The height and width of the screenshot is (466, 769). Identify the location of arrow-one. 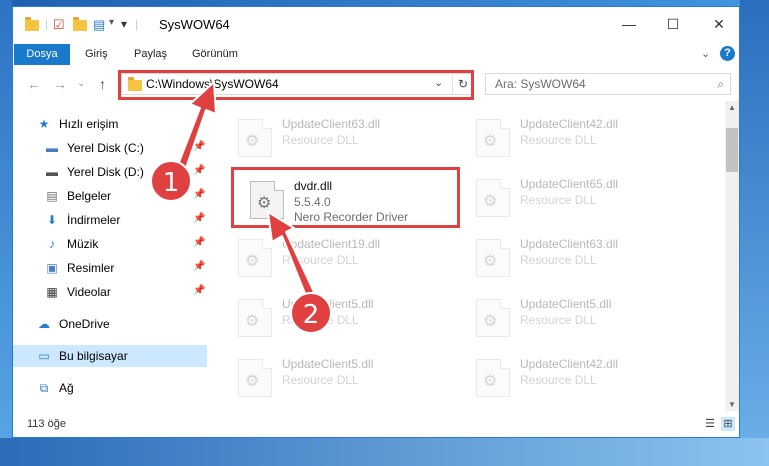
(196, 128).